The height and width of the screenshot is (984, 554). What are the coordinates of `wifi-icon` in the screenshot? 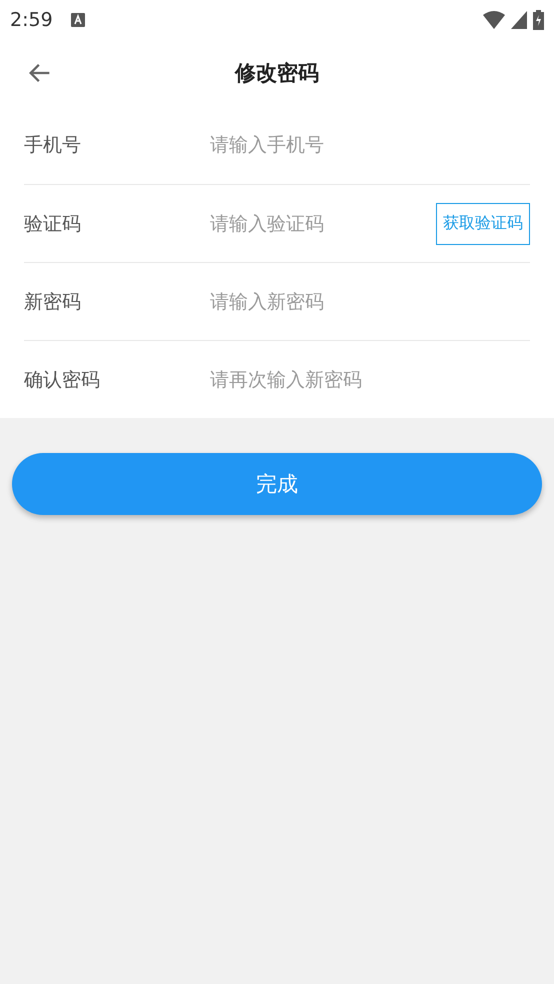 It's located at (494, 20).